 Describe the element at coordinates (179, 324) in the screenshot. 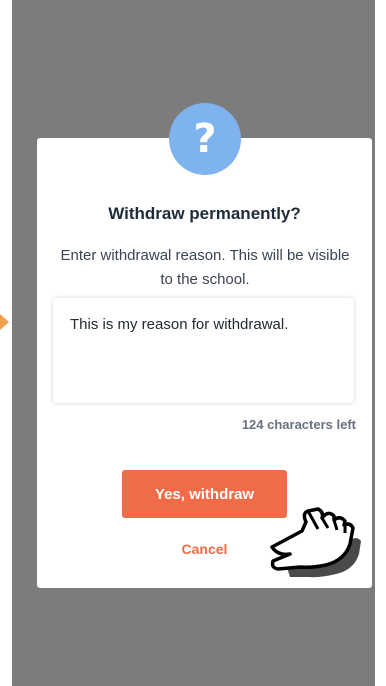

I see `reason-input-value: This is my reason for withdrawal.` at that location.